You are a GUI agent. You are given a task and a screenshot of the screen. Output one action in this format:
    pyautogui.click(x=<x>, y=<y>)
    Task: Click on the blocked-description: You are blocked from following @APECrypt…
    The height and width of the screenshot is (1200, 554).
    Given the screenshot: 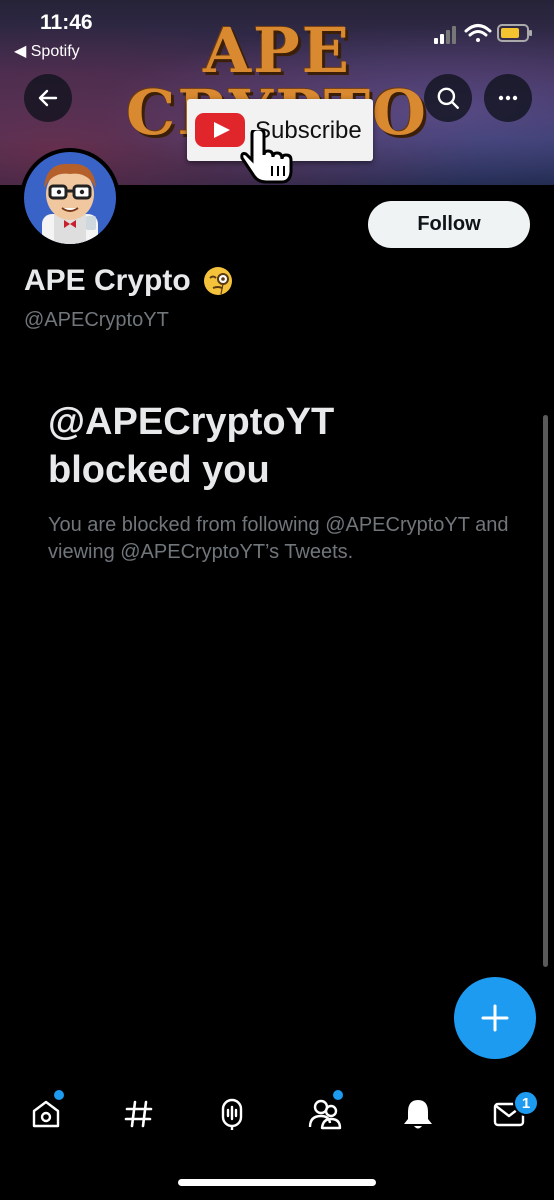 What is the action you would take?
    pyautogui.click(x=278, y=538)
    